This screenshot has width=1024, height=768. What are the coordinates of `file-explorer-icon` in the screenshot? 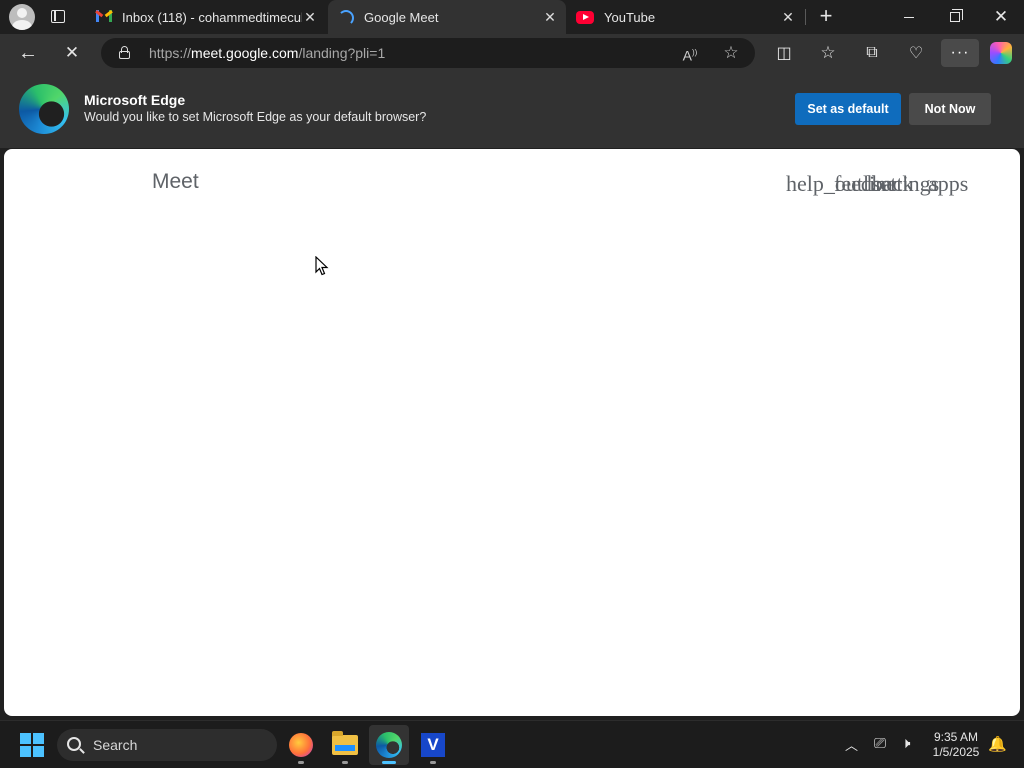 It's located at (345, 743).